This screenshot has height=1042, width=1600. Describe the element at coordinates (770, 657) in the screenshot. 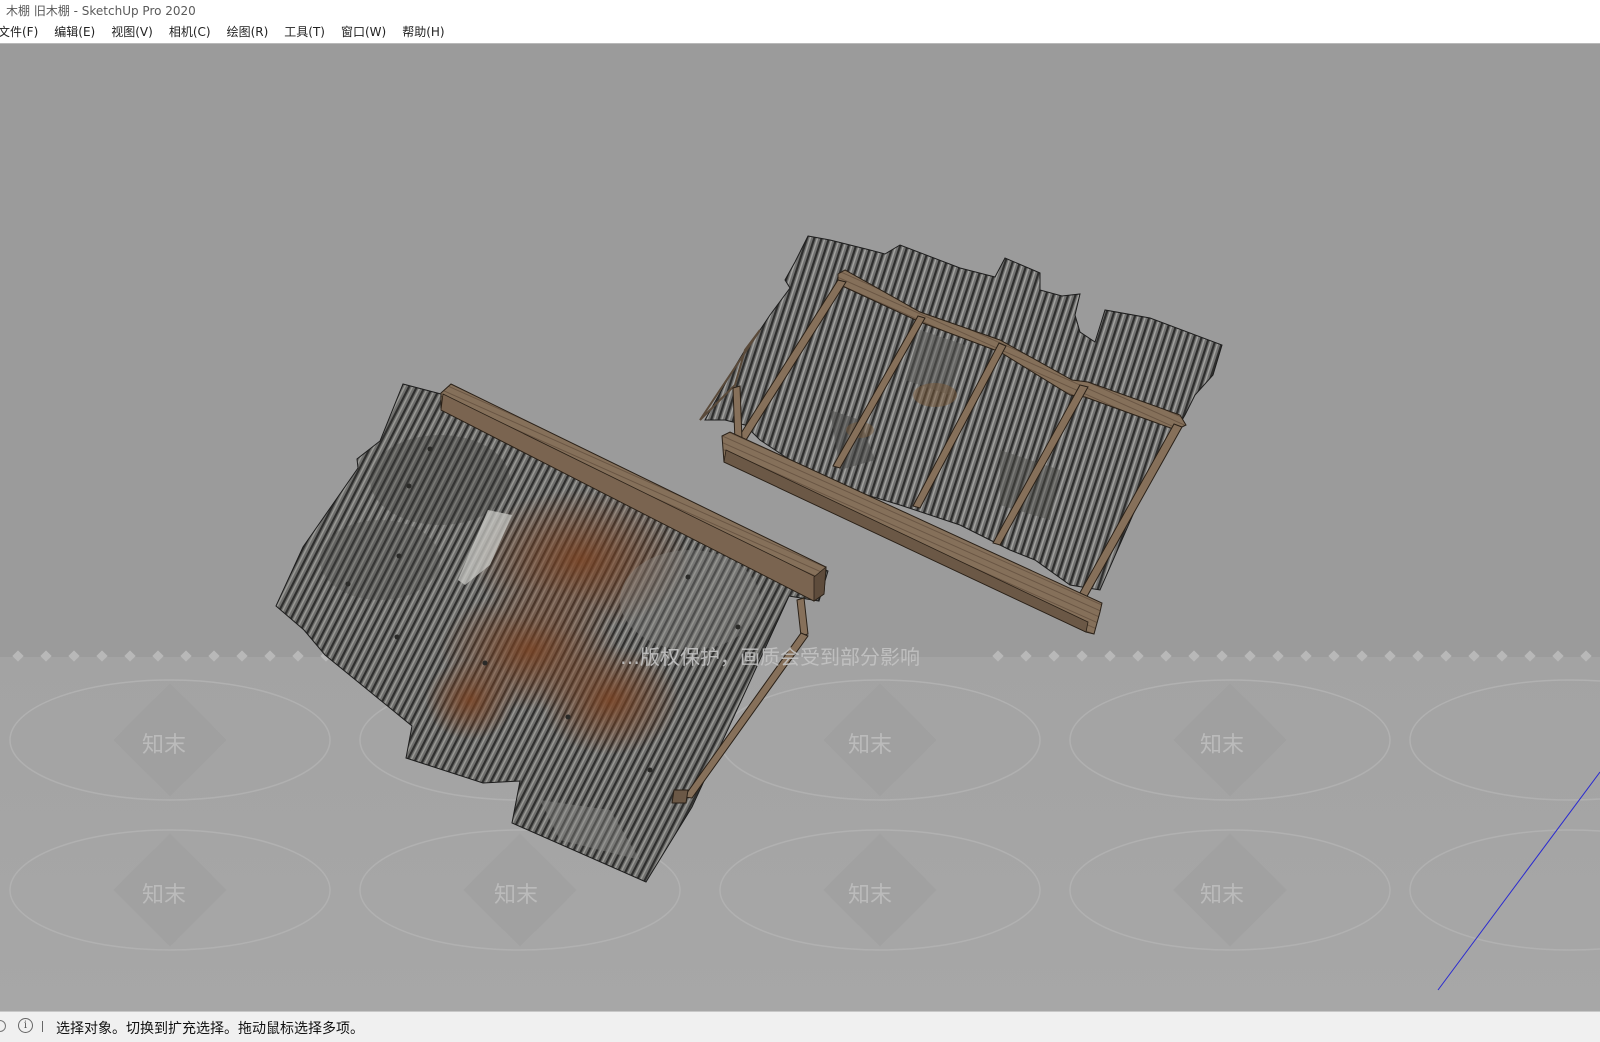

I see `watermark-notice: …版权保护，画质会受到部分影响` at that location.